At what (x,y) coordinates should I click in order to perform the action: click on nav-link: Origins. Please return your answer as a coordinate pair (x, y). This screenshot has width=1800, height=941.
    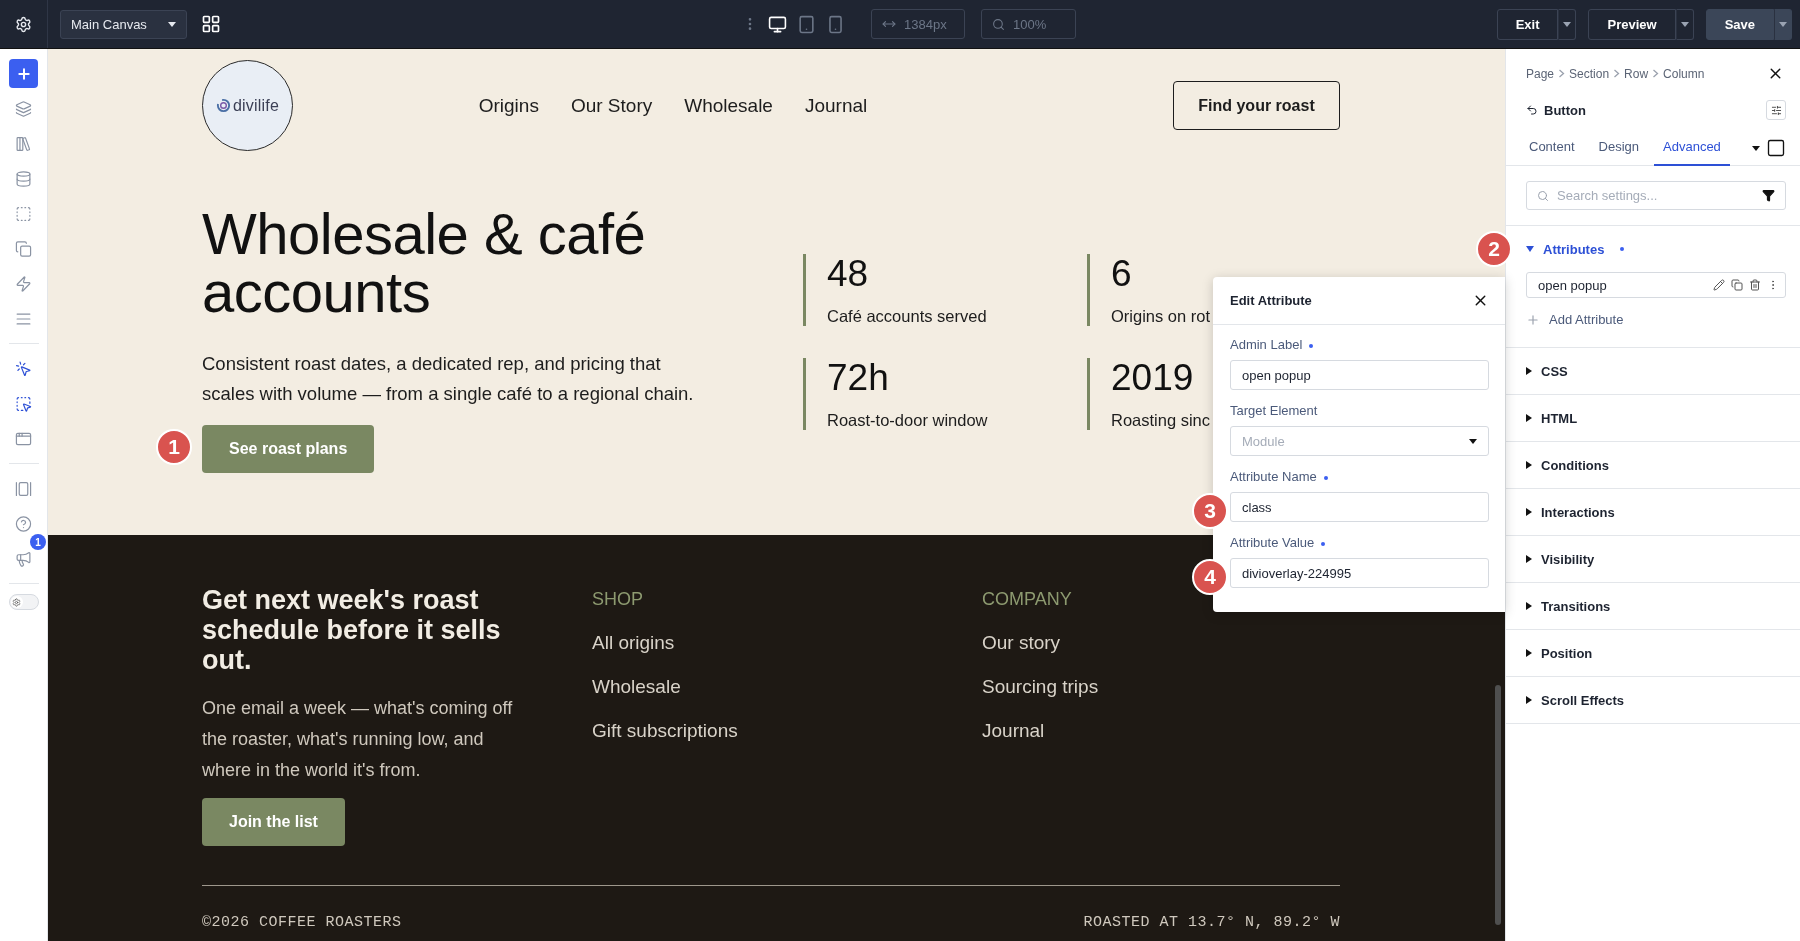
    Looking at the image, I should click on (508, 105).